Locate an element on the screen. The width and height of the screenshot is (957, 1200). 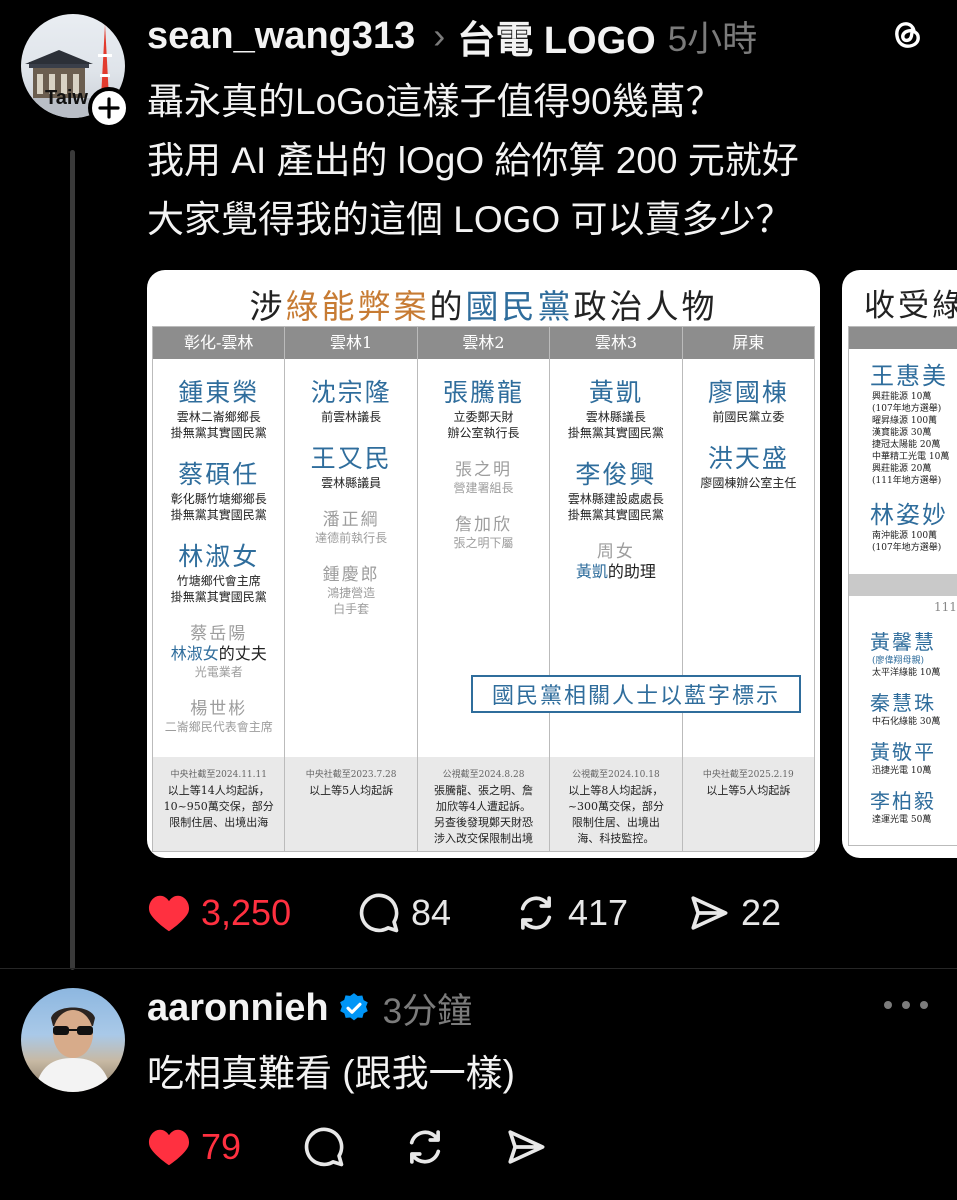
footer-source: 公視截至2024.10.18 is located at coordinates (616, 775).